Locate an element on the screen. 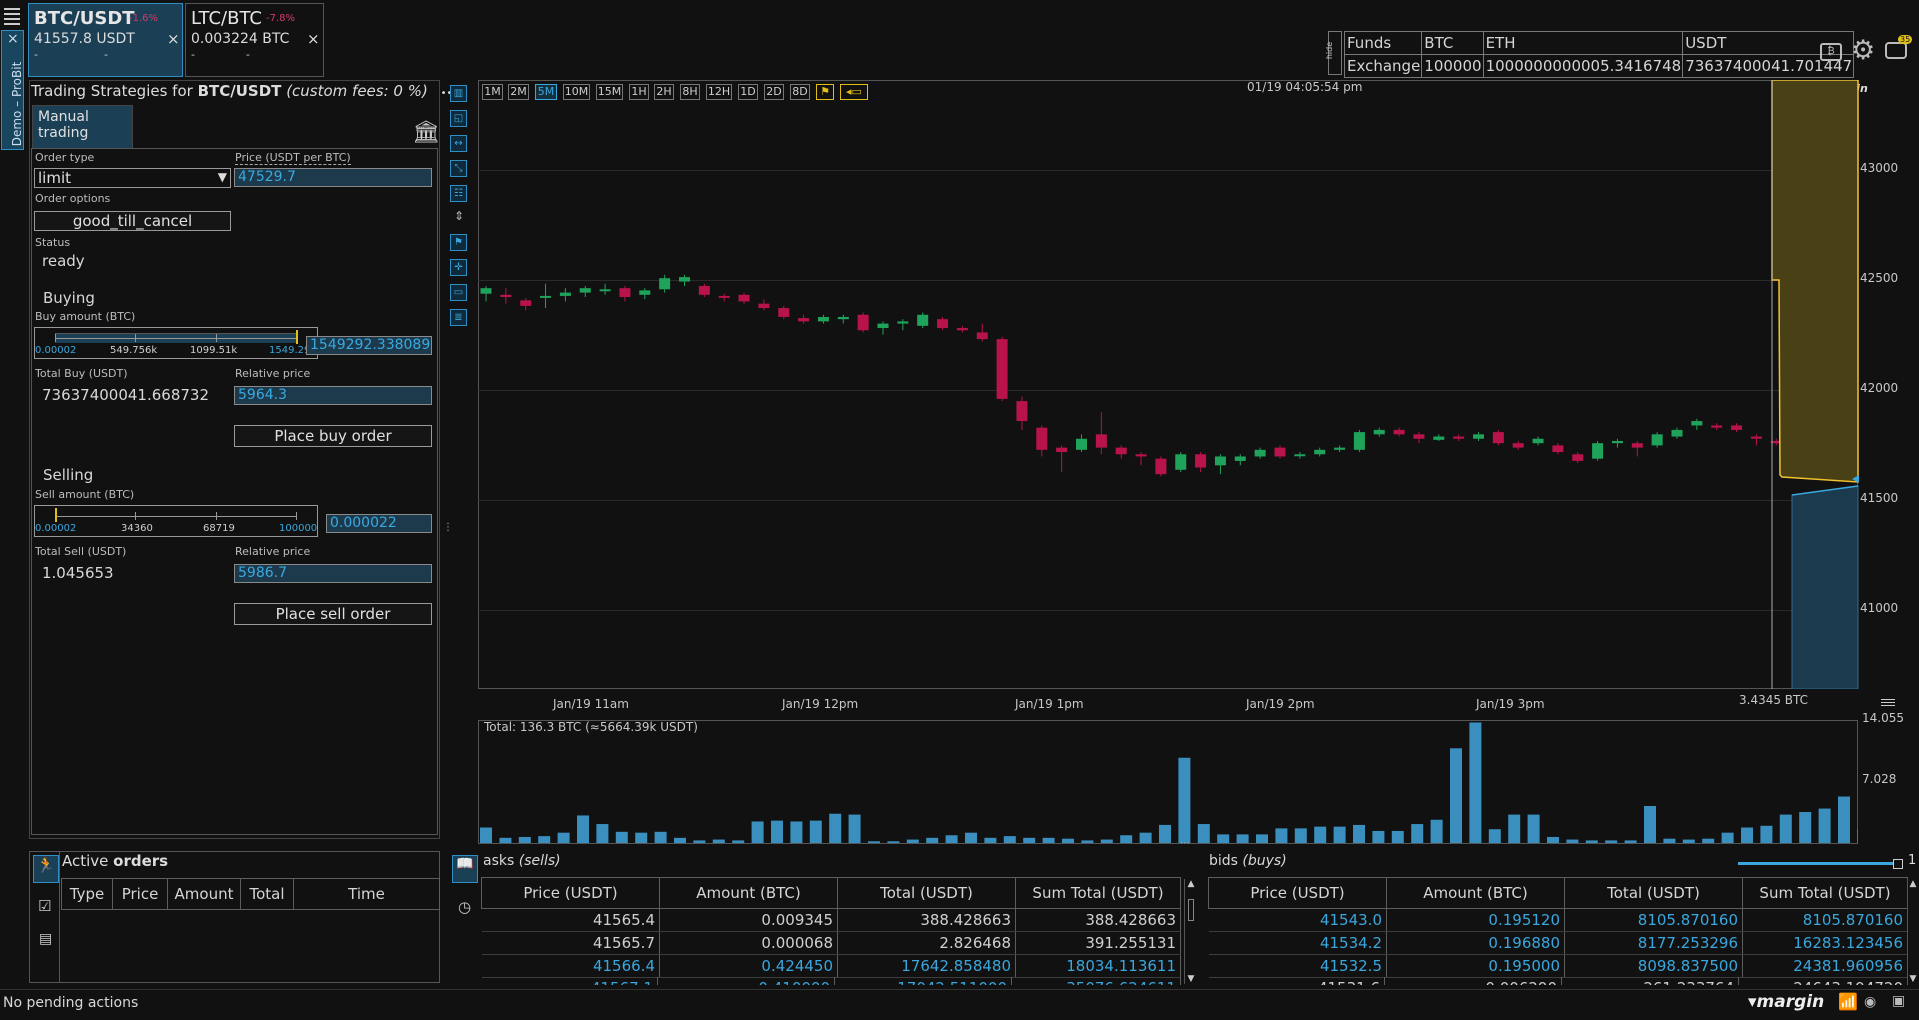  notifications-icon: 35 is located at coordinates (1899, 47).